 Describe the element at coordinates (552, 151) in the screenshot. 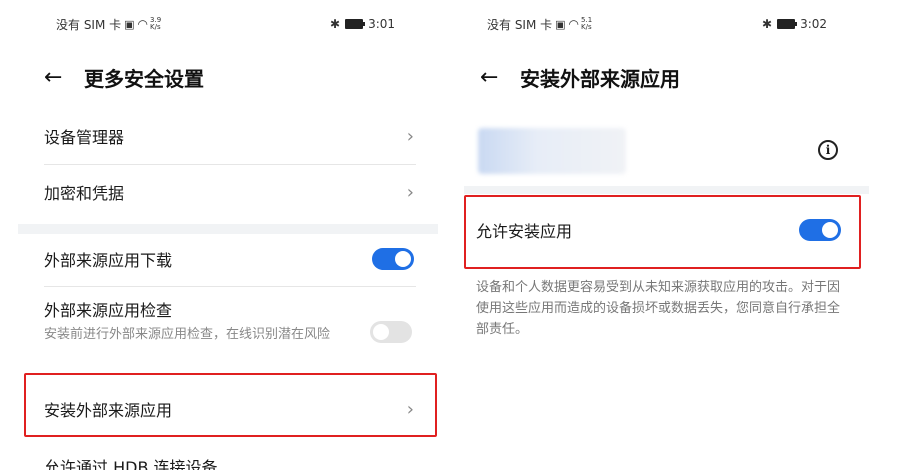

I see `app-icon-blurred` at that location.